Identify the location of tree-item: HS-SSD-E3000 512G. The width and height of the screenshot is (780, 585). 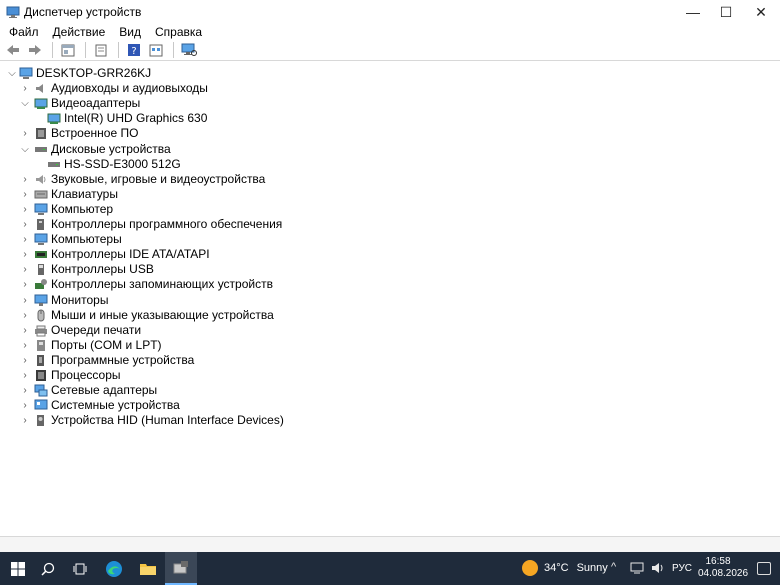
(108, 164).